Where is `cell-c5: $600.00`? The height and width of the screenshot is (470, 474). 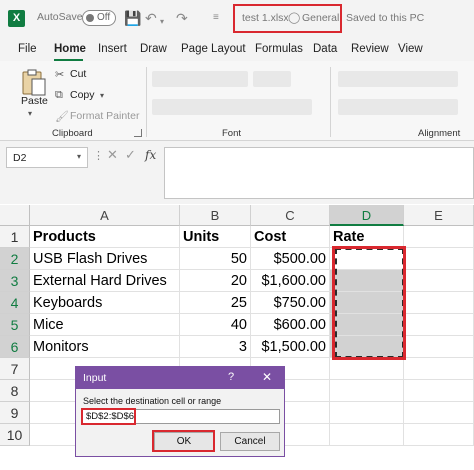
cell-c5: $600.00 is located at coordinates (290, 325).